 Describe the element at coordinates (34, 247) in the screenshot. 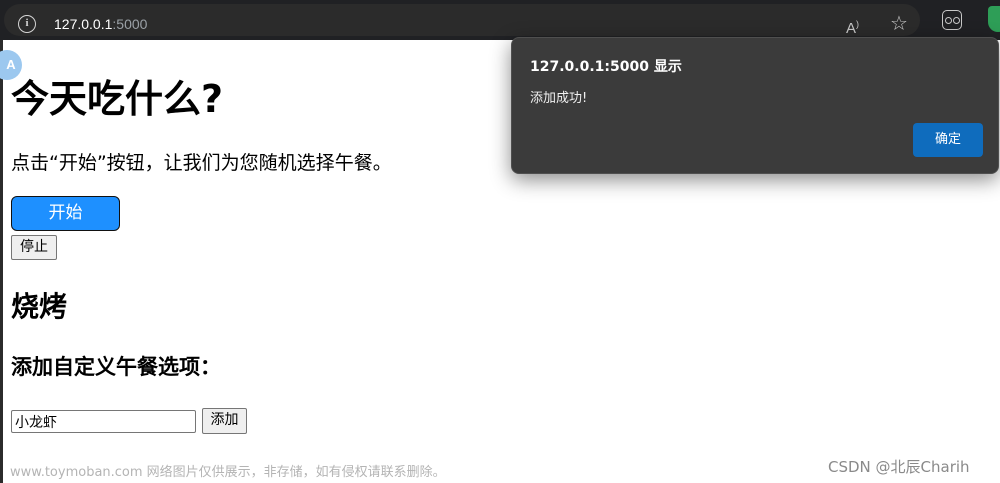

I see `stop-button: 停止` at that location.